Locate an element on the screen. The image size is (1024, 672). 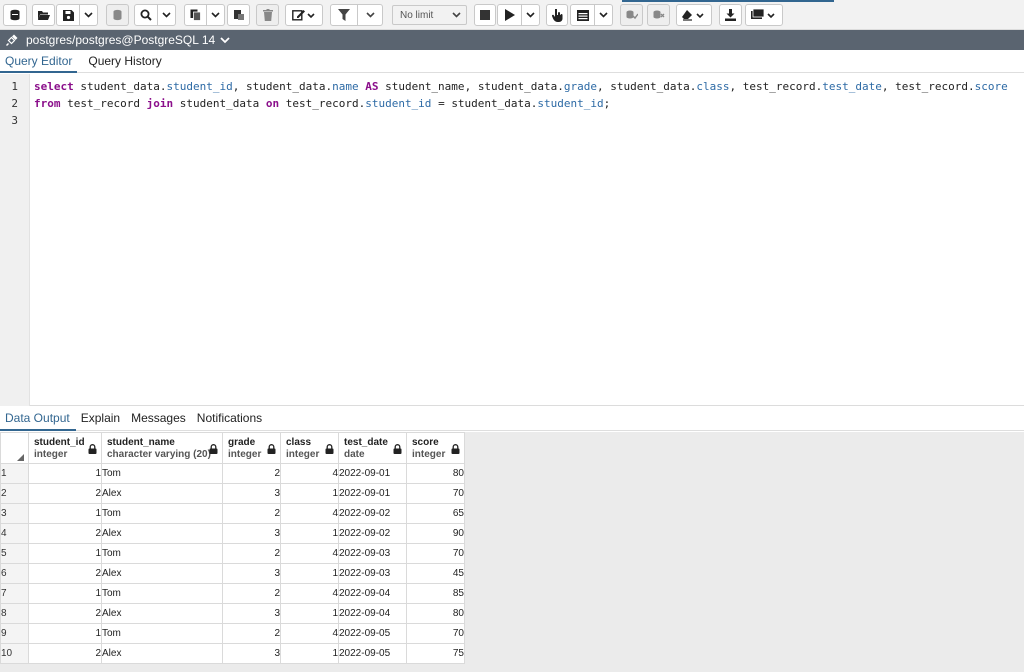
cell-score: 85 is located at coordinates (435, 593).